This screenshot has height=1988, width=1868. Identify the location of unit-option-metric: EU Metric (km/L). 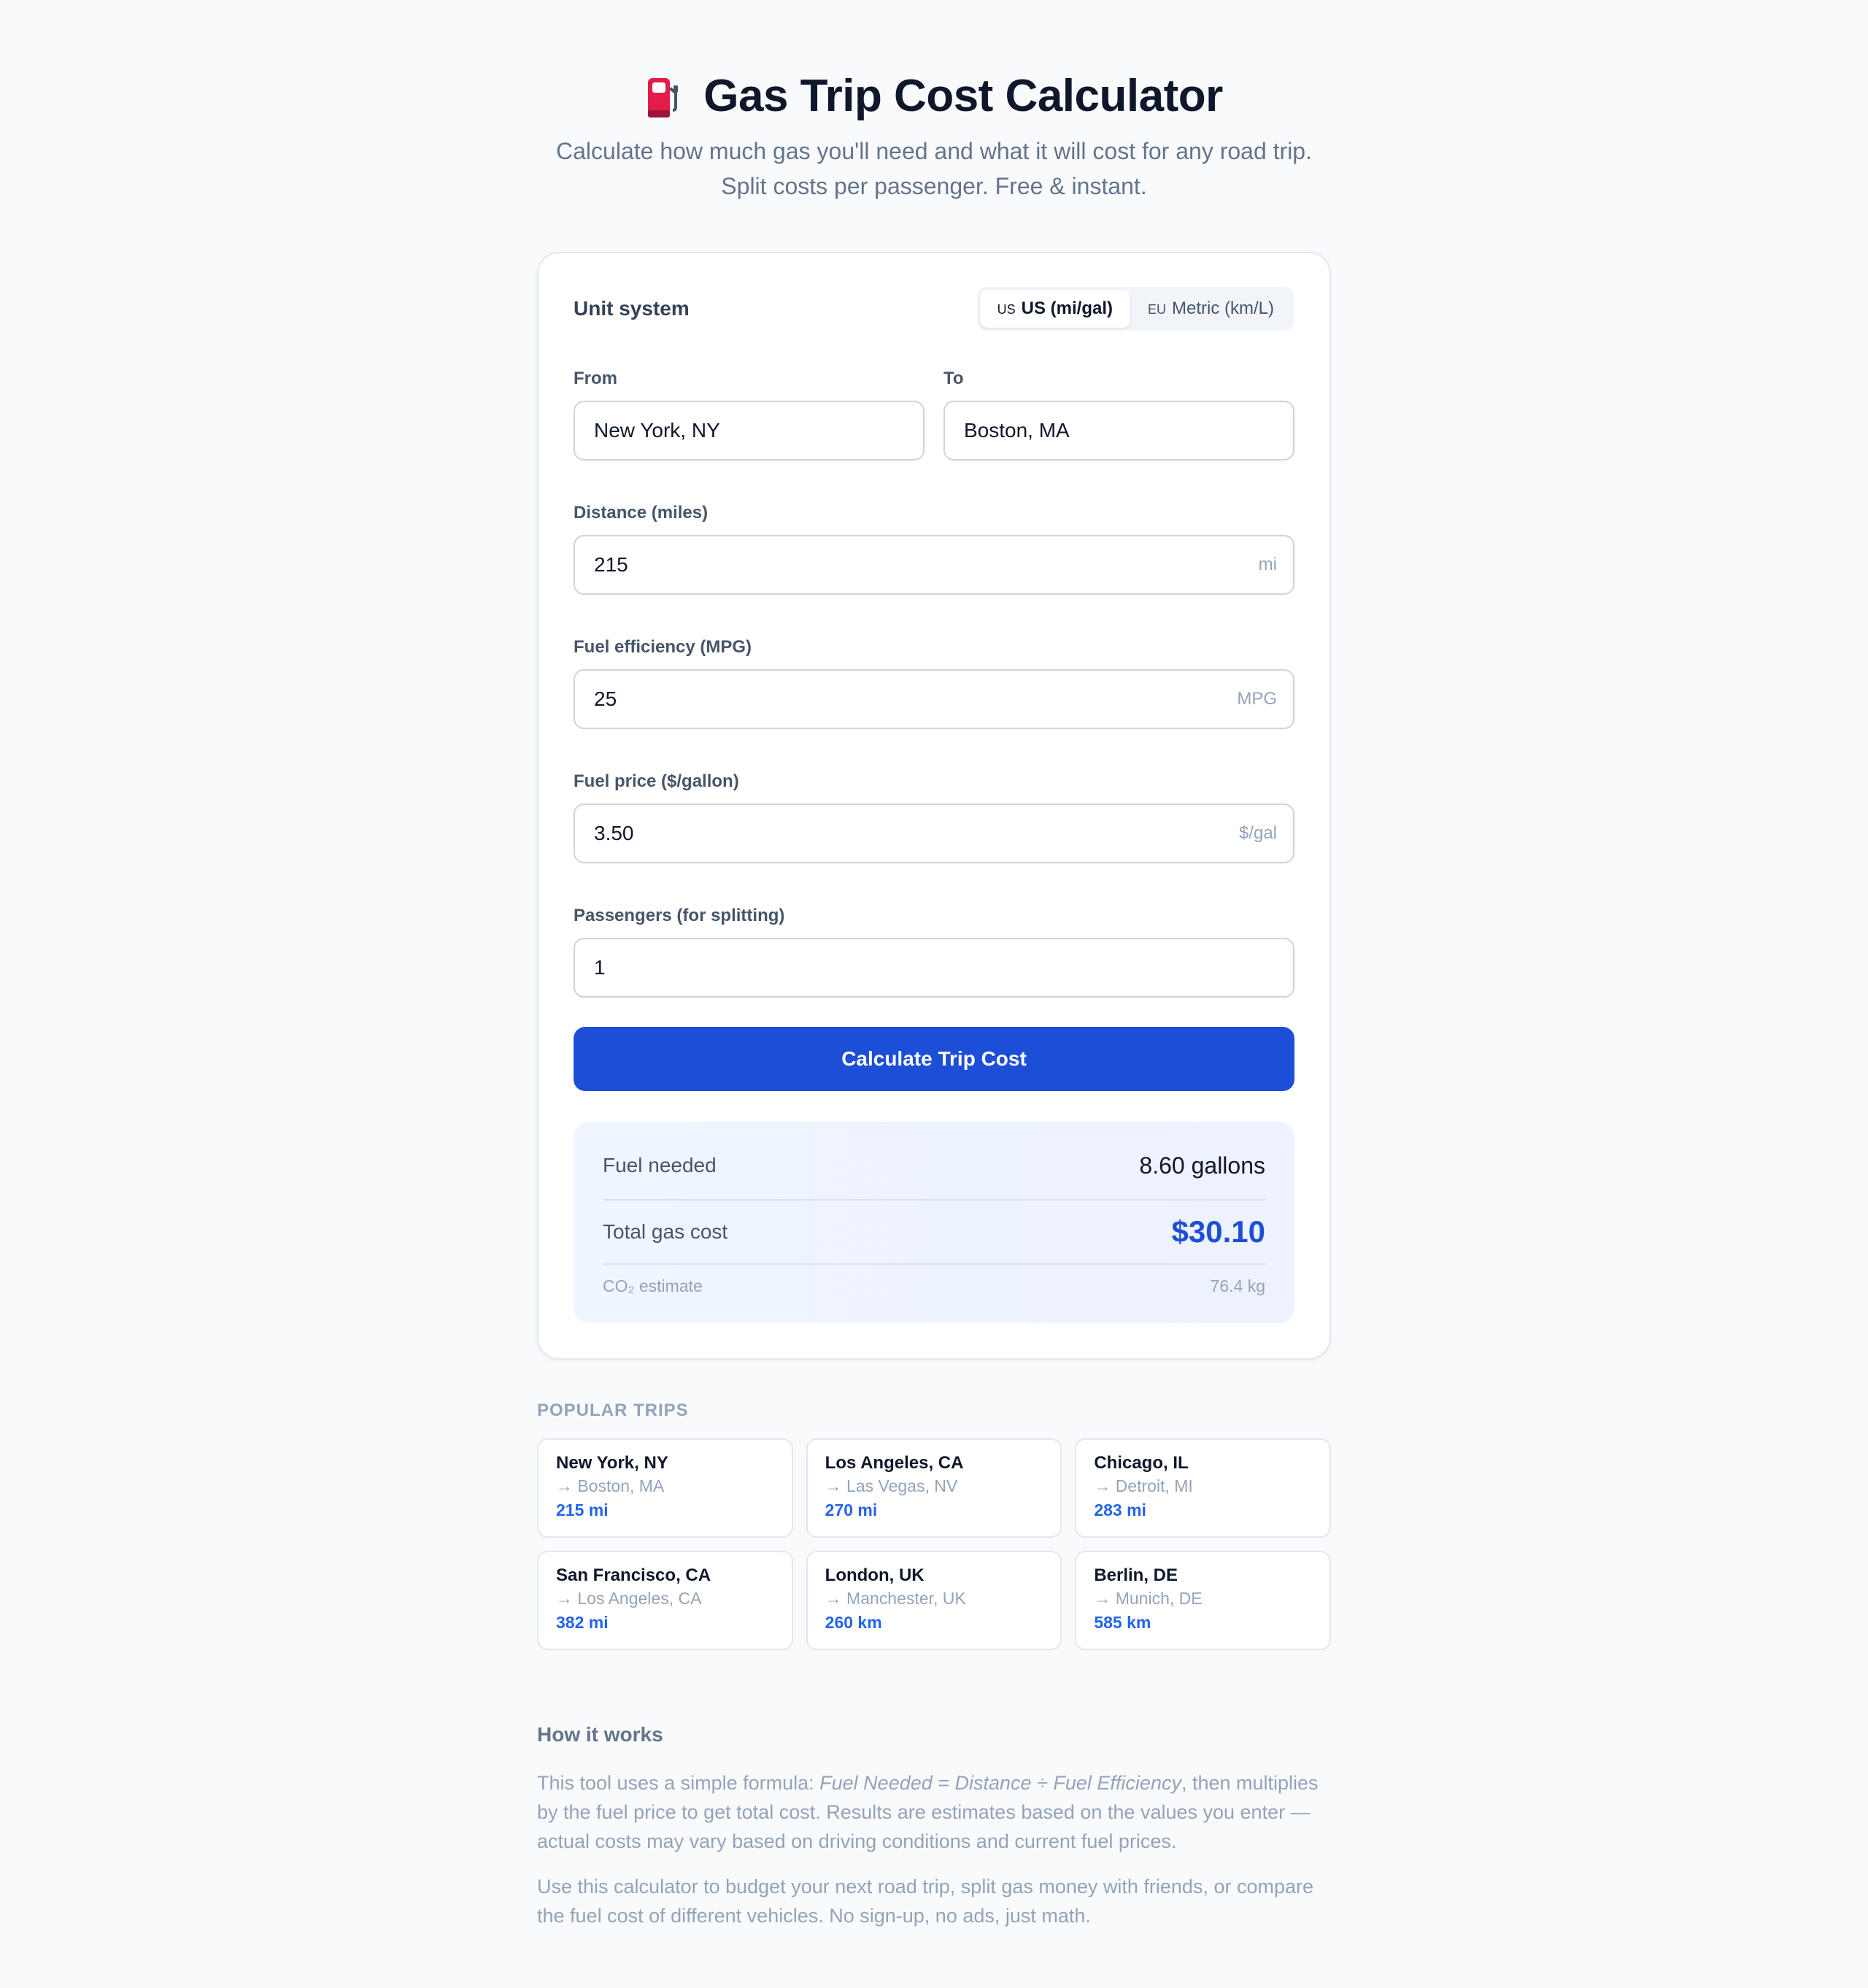
(1211, 309).